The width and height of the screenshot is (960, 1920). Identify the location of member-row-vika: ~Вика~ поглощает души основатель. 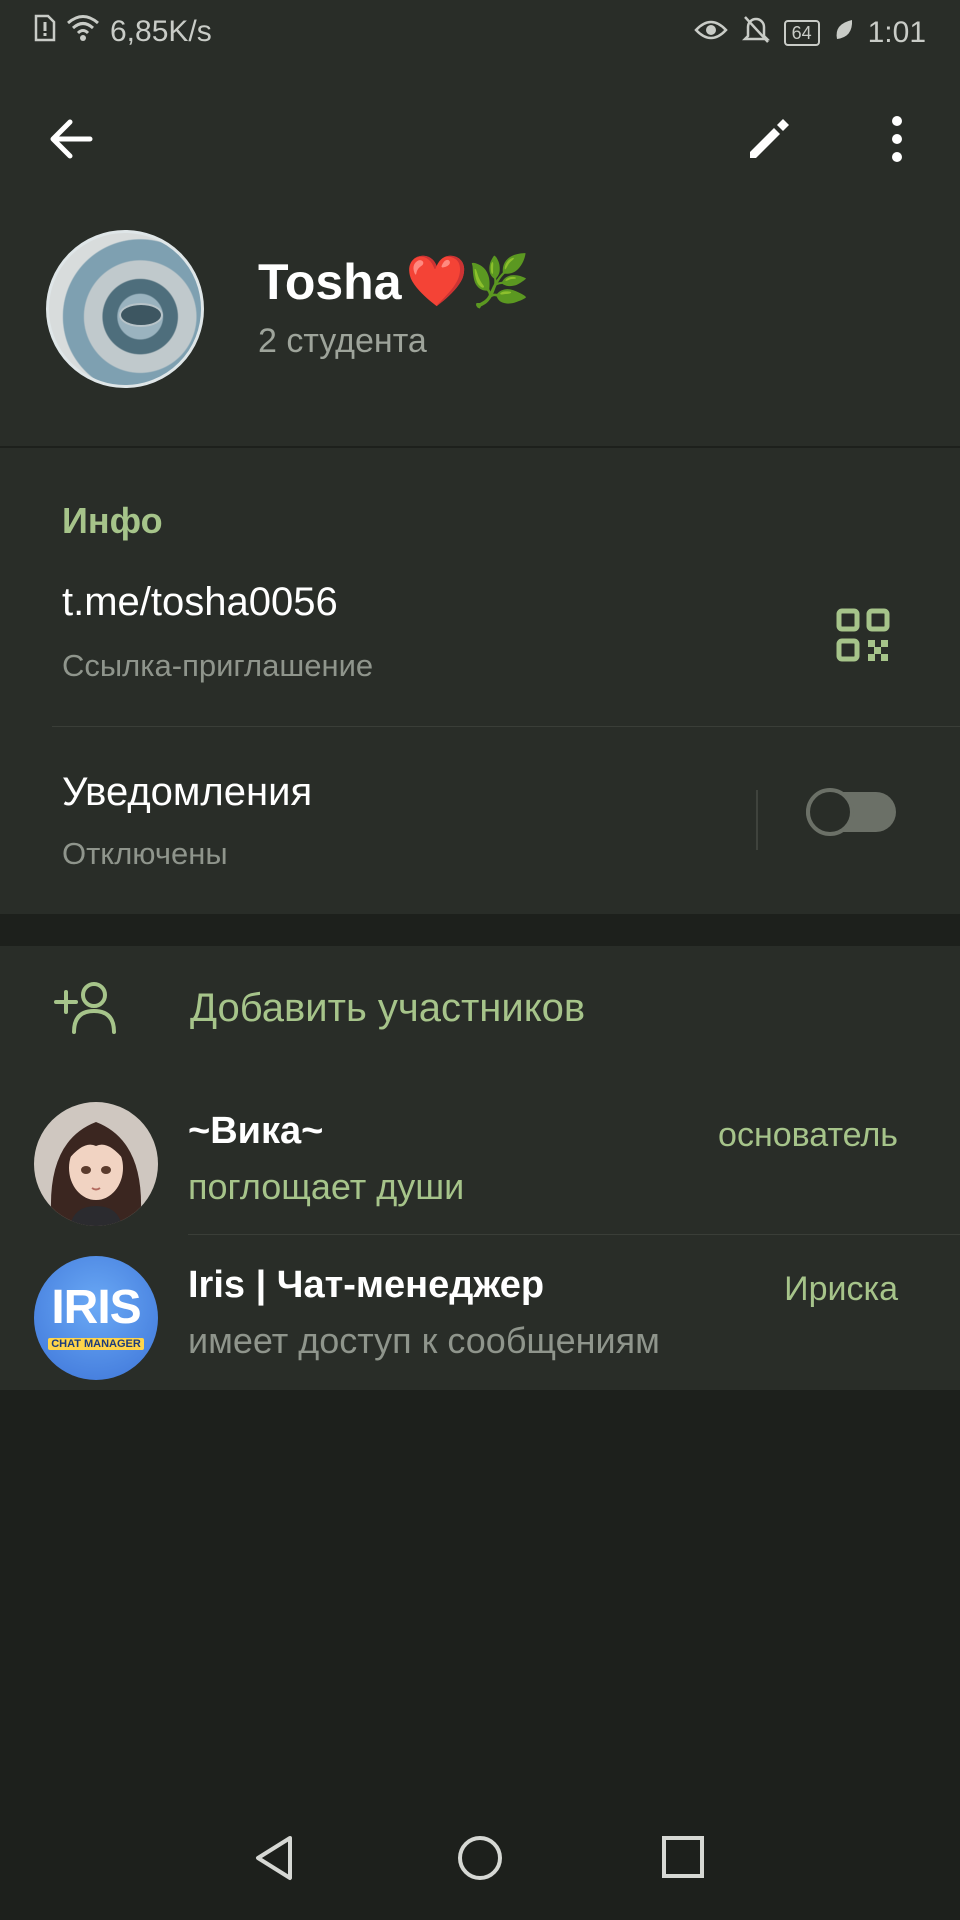
(480, 1159).